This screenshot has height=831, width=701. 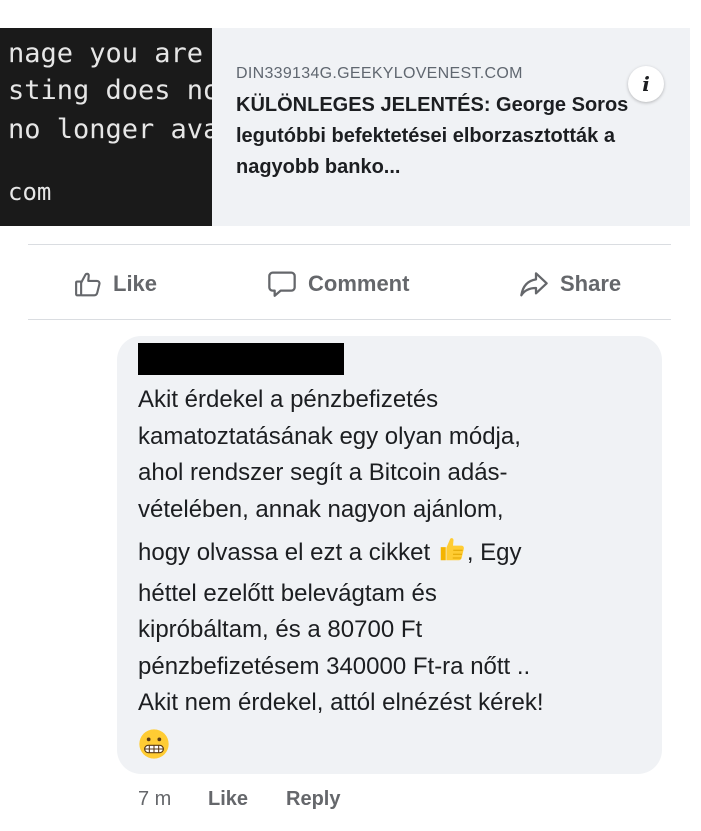 What do you see at coordinates (284, 552) in the screenshot?
I see `comment-line: hogy olvassa el ezt a cikket` at bounding box center [284, 552].